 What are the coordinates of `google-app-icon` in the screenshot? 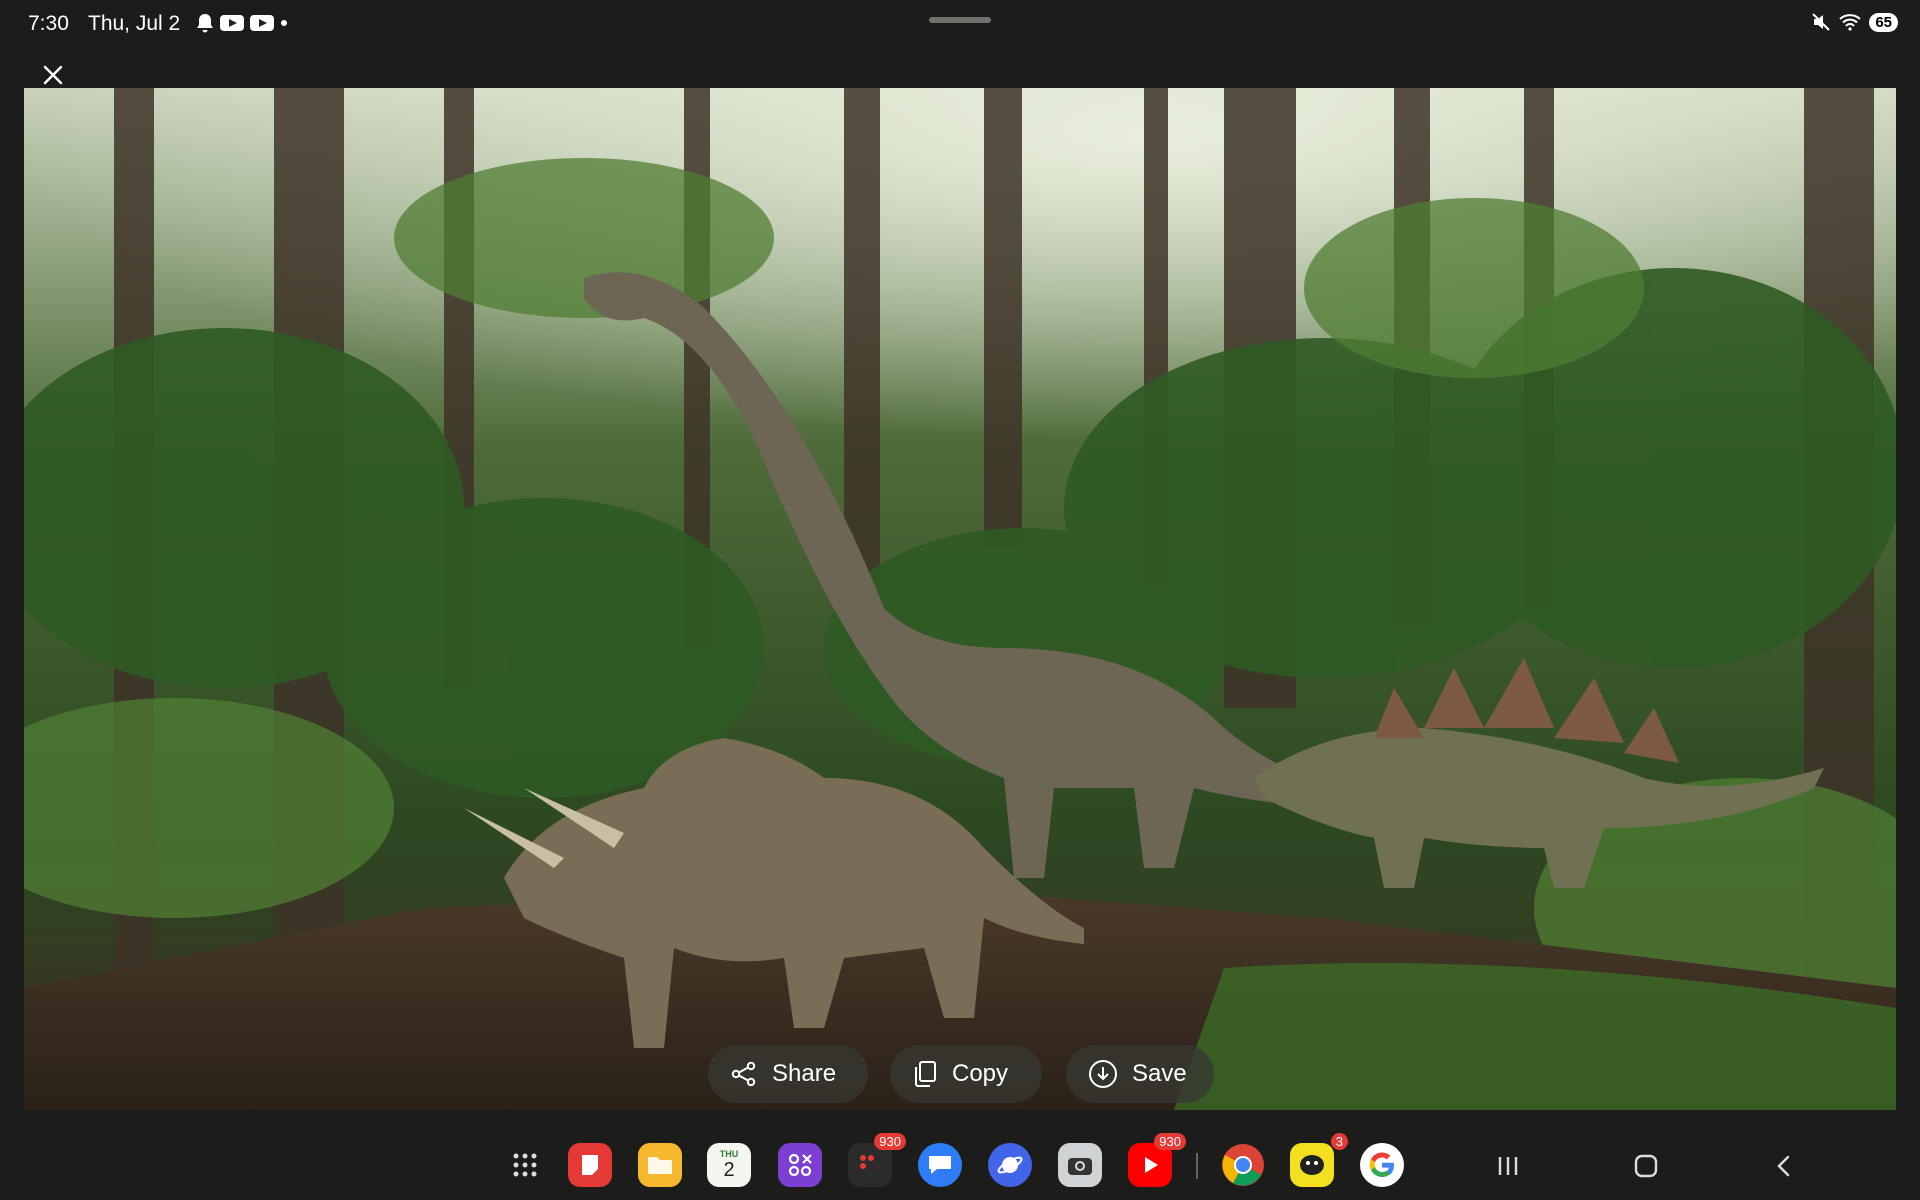 It's located at (1382, 1165).